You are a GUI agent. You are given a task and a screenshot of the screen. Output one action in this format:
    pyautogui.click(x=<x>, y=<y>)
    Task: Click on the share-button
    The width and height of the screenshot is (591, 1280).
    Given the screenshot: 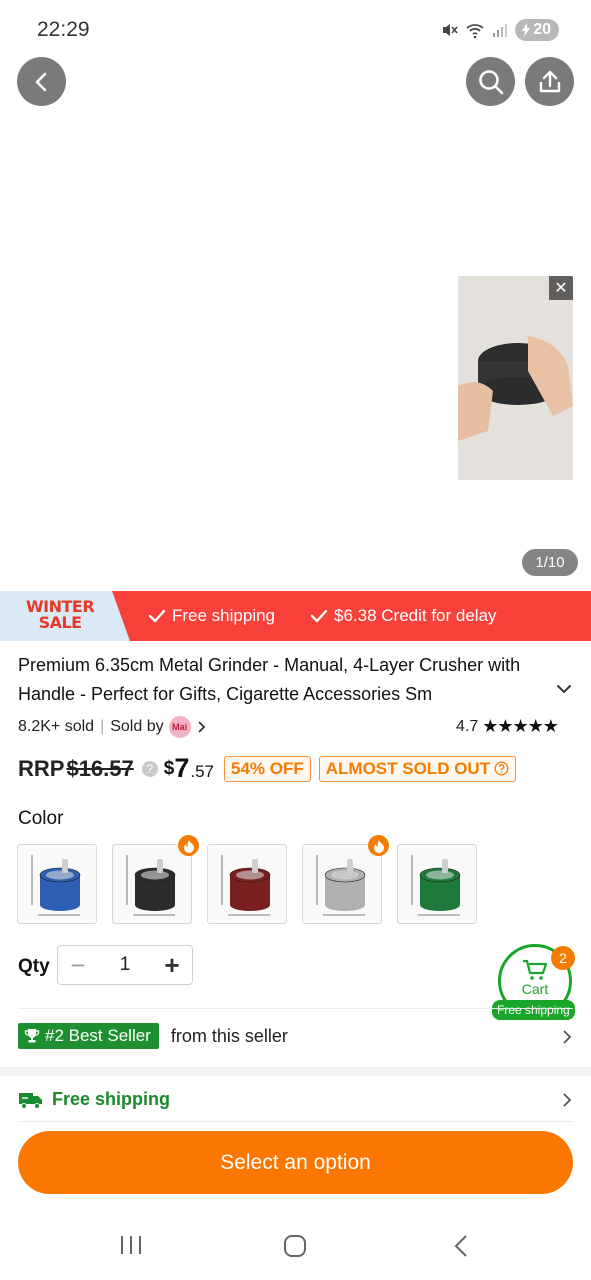 What is the action you would take?
    pyautogui.click(x=549, y=81)
    